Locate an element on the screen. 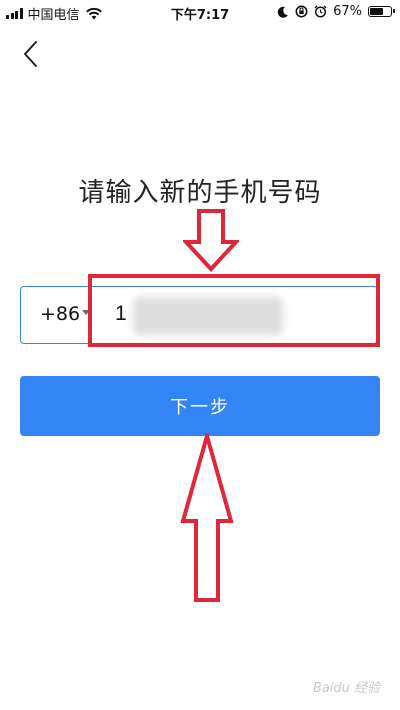  annotation-highlight-box is located at coordinates (234, 310).